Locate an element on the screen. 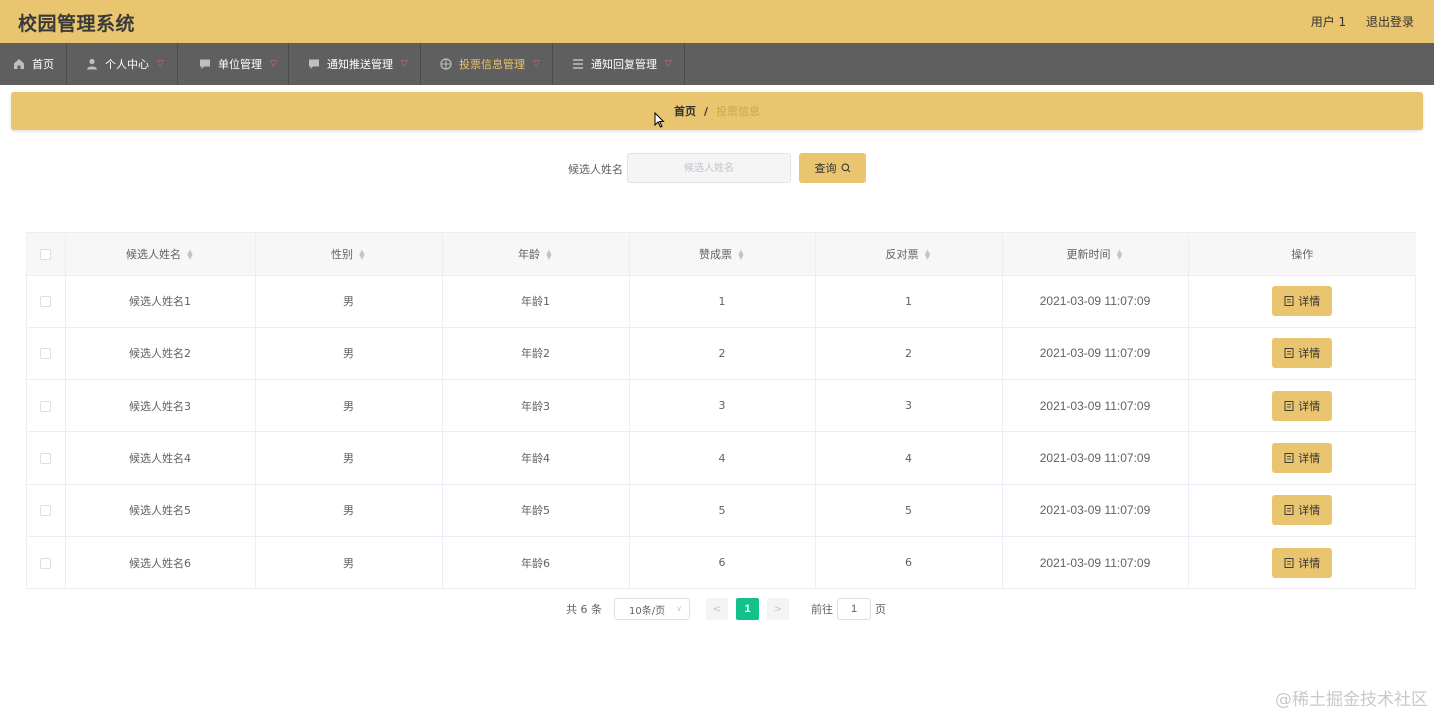 This screenshot has width=1434, height=716. mouse-cursor-icon is located at coordinates (659, 120).